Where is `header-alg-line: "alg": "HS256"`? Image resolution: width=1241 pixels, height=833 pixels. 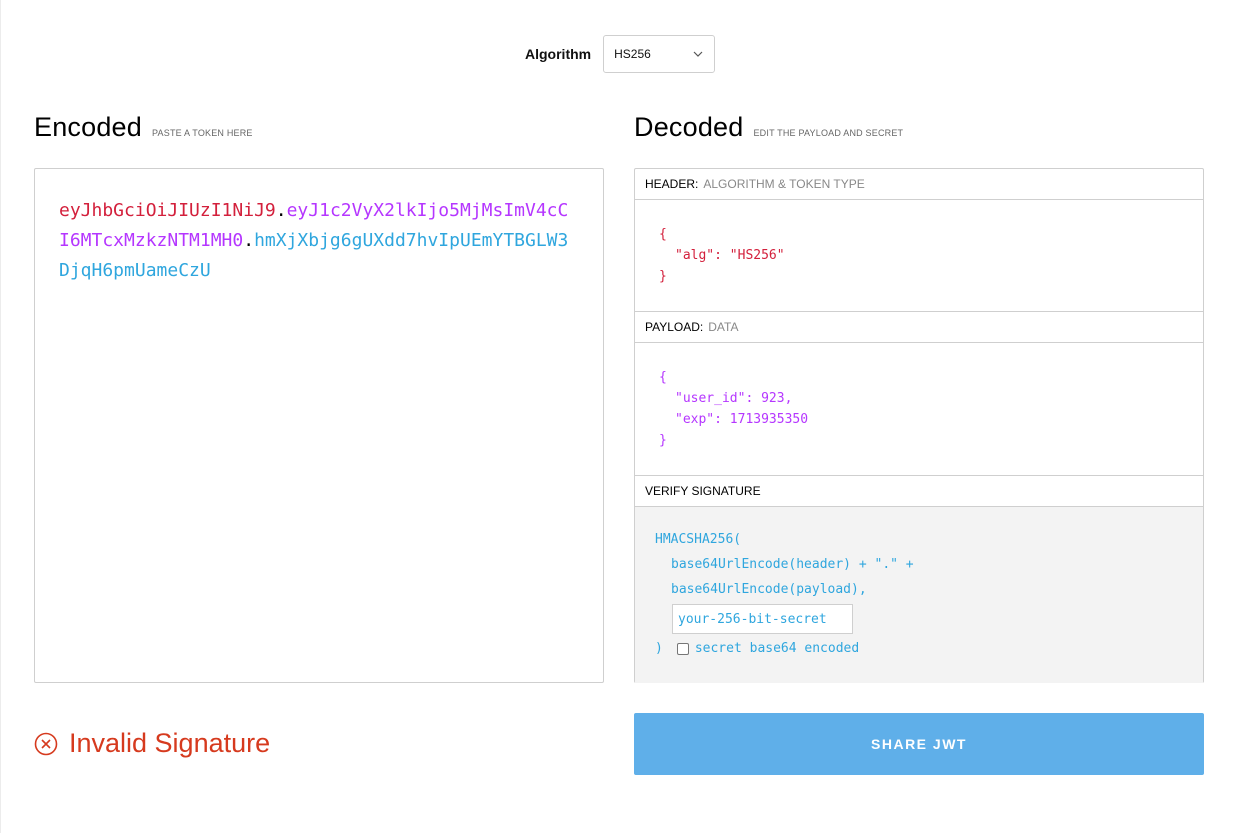
header-alg-line: "alg": "HS256" is located at coordinates (730, 255).